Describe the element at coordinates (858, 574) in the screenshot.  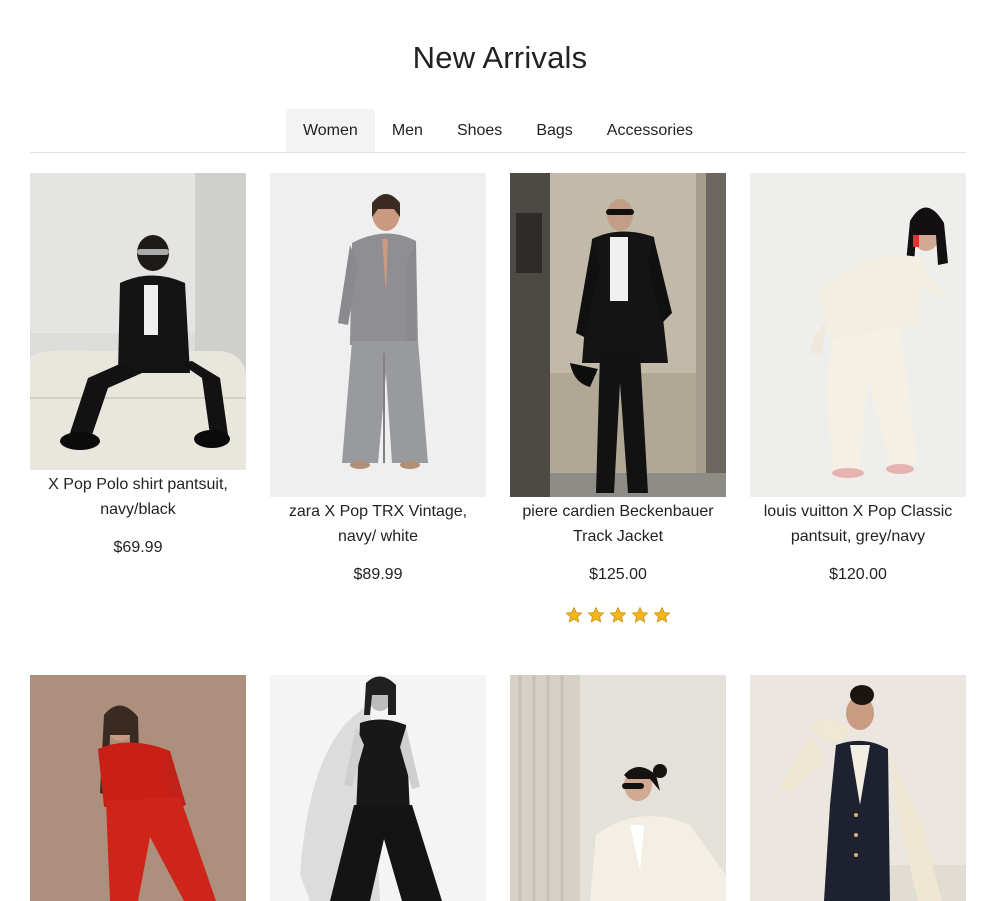
I see `product-price: $120.00` at that location.